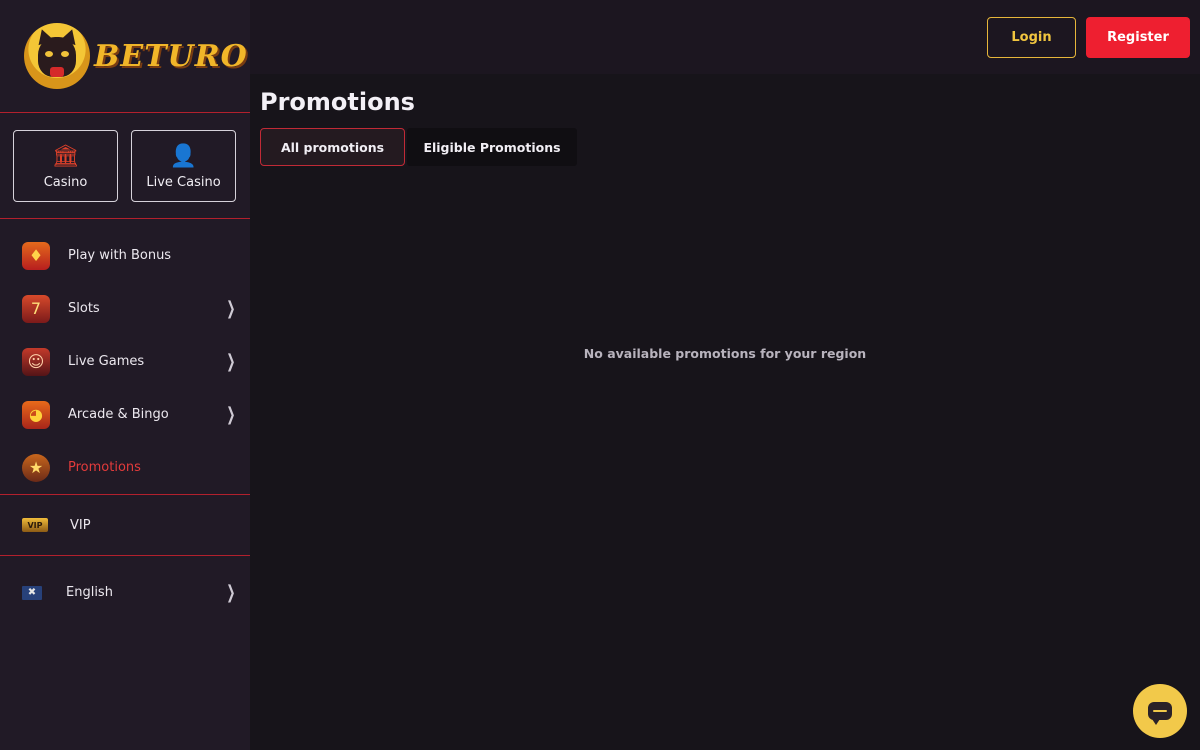 Image resolution: width=1200 pixels, height=750 pixels. I want to click on sidebar-item-live-games: ☺ Live Games ❯, so click(125, 361).